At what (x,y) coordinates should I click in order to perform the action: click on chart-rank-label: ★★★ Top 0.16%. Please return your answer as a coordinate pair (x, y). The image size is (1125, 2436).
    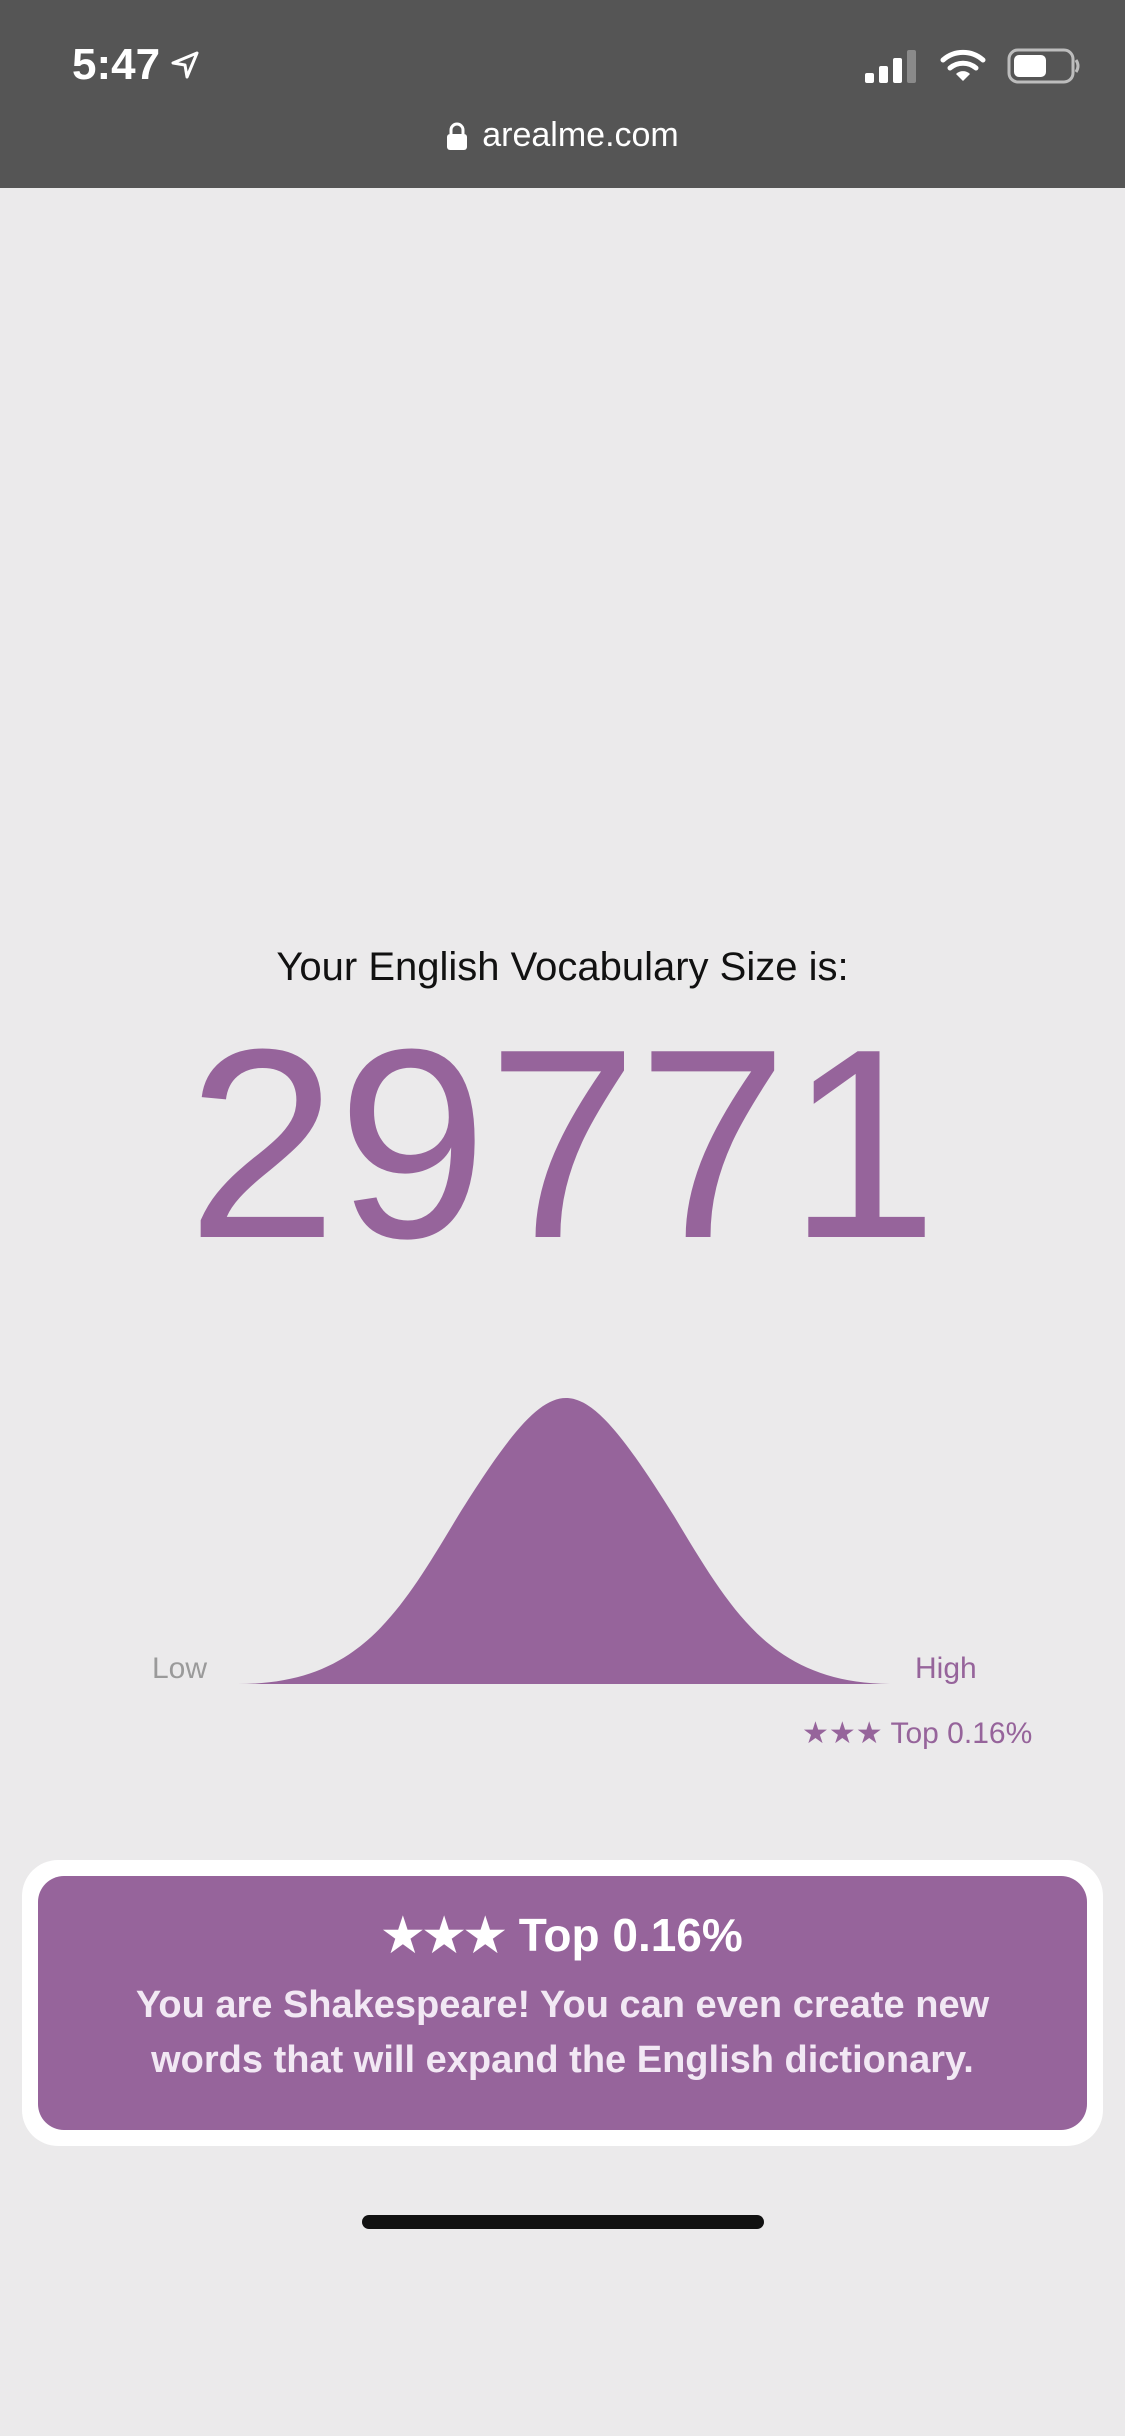
    Looking at the image, I should click on (917, 1733).